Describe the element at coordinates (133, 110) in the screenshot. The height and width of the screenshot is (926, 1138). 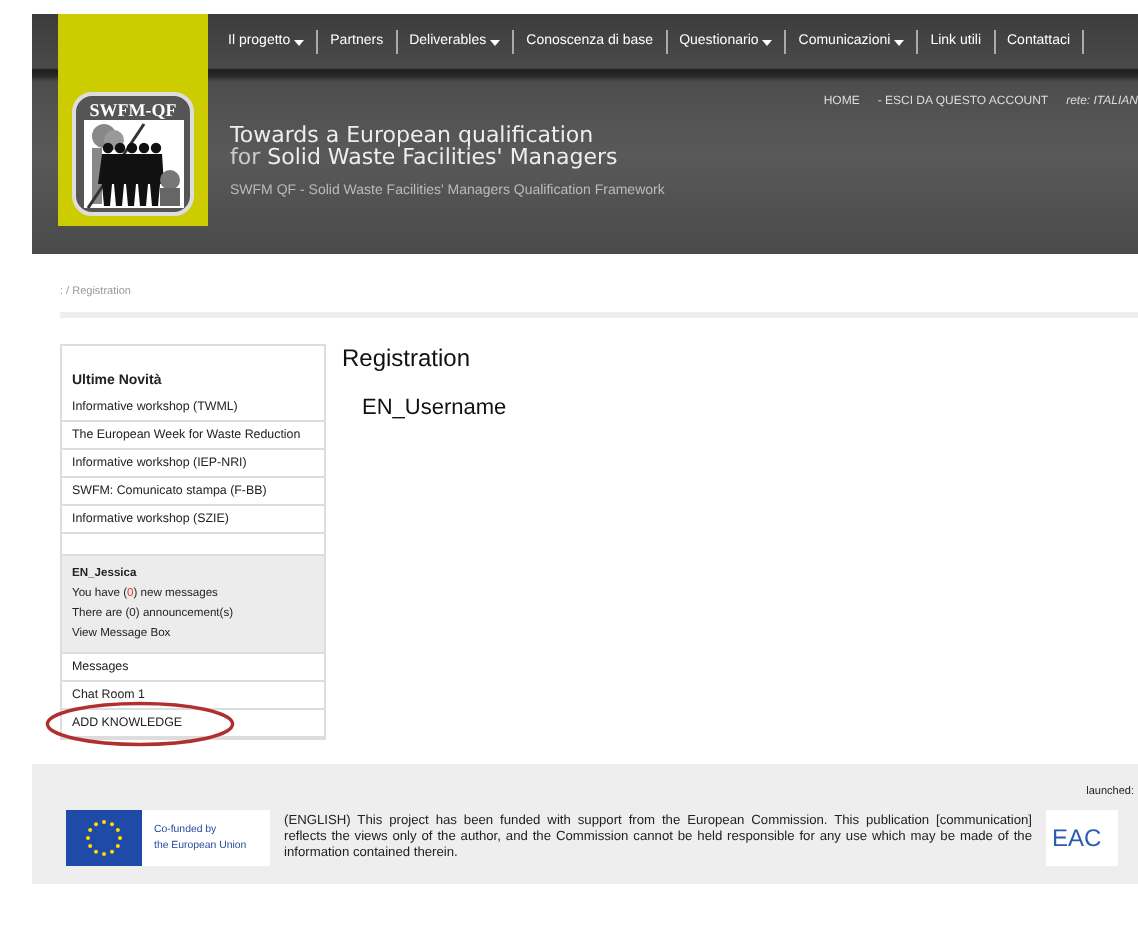
I see `logo-text: SWFM-QF` at that location.